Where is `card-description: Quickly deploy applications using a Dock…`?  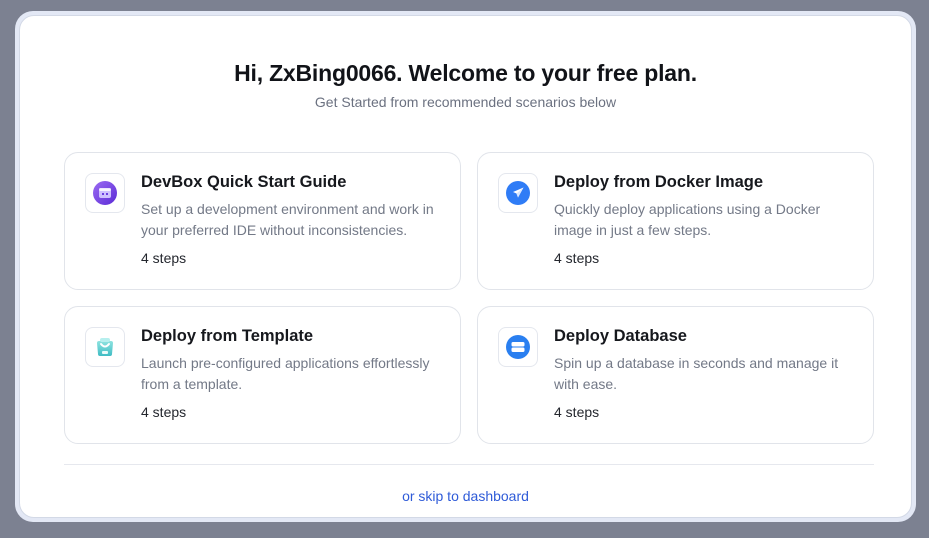 card-description: Quickly deploy applications using a Dock… is located at coordinates (687, 219).